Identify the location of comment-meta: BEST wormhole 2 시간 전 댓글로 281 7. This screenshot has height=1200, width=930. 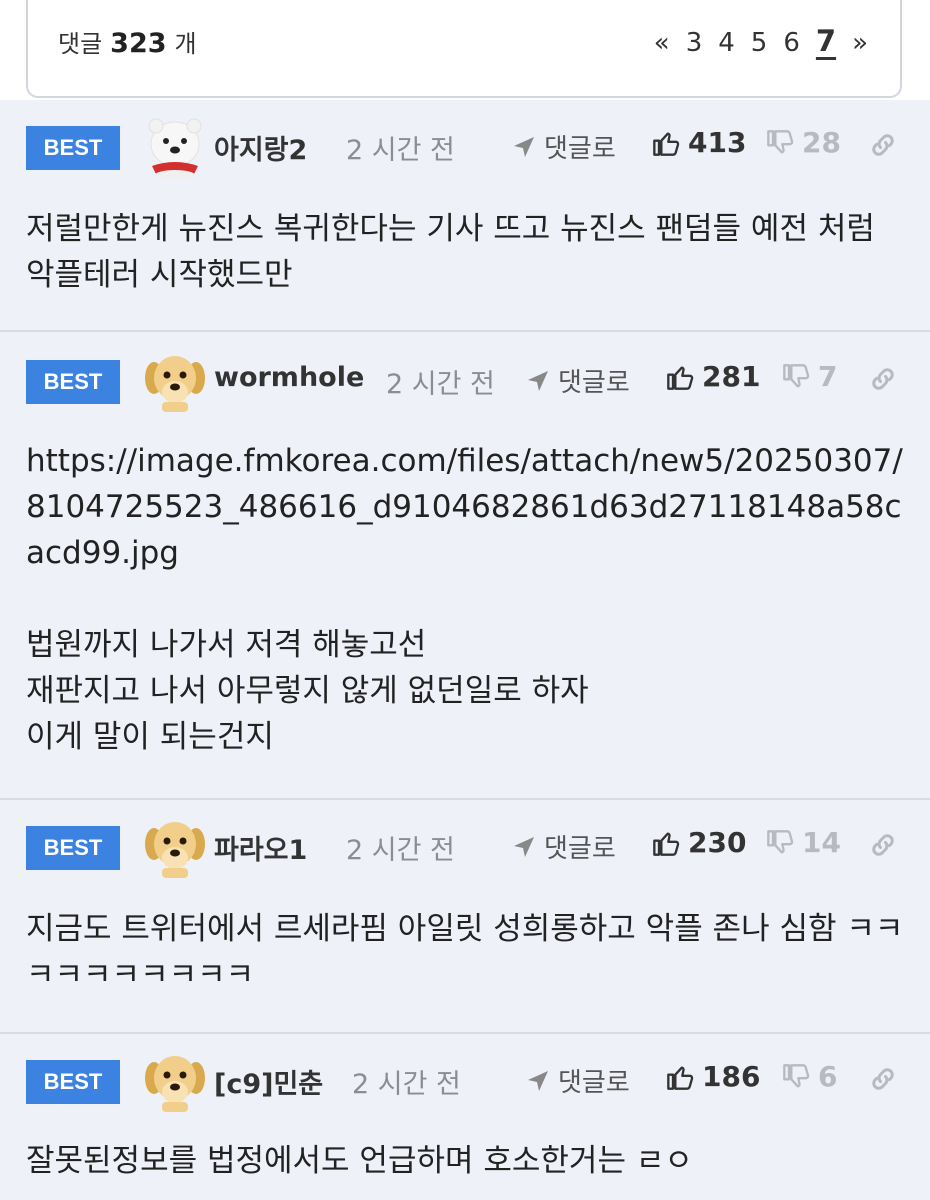
(466, 384).